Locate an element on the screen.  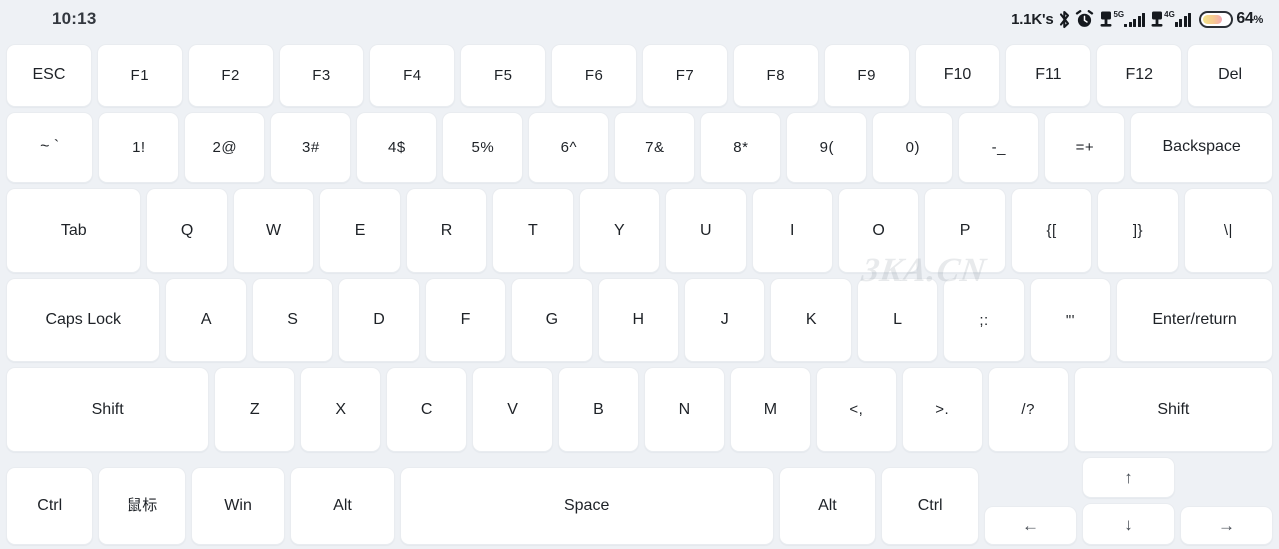
key-alt-left: Alt is located at coordinates (342, 505).